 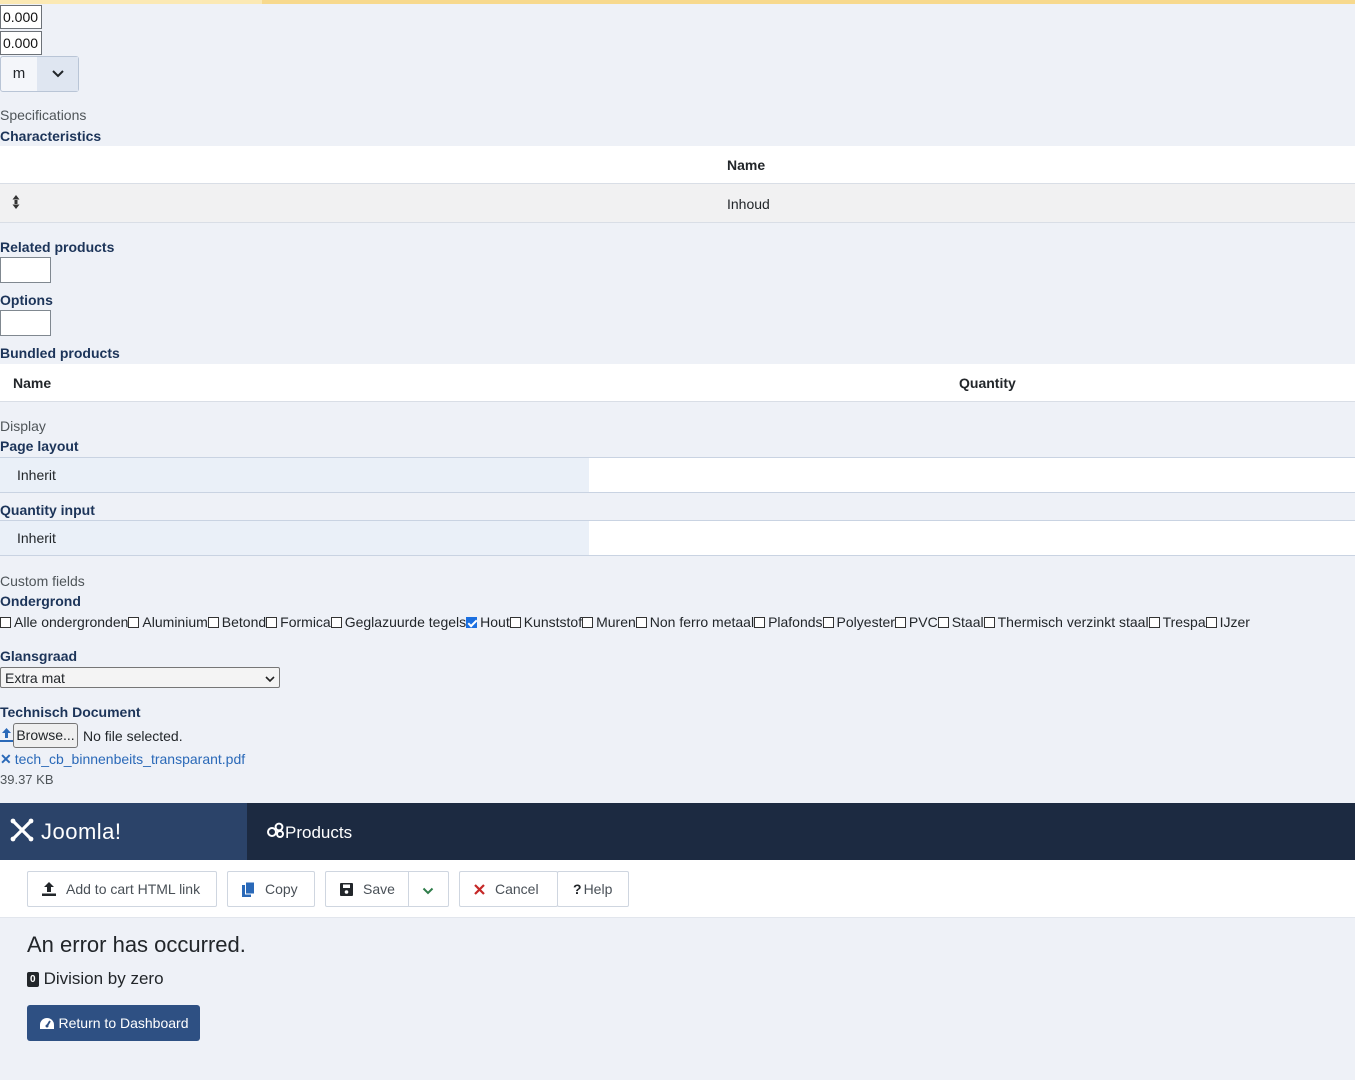 I want to click on options-label: Options, so click(x=26, y=300).